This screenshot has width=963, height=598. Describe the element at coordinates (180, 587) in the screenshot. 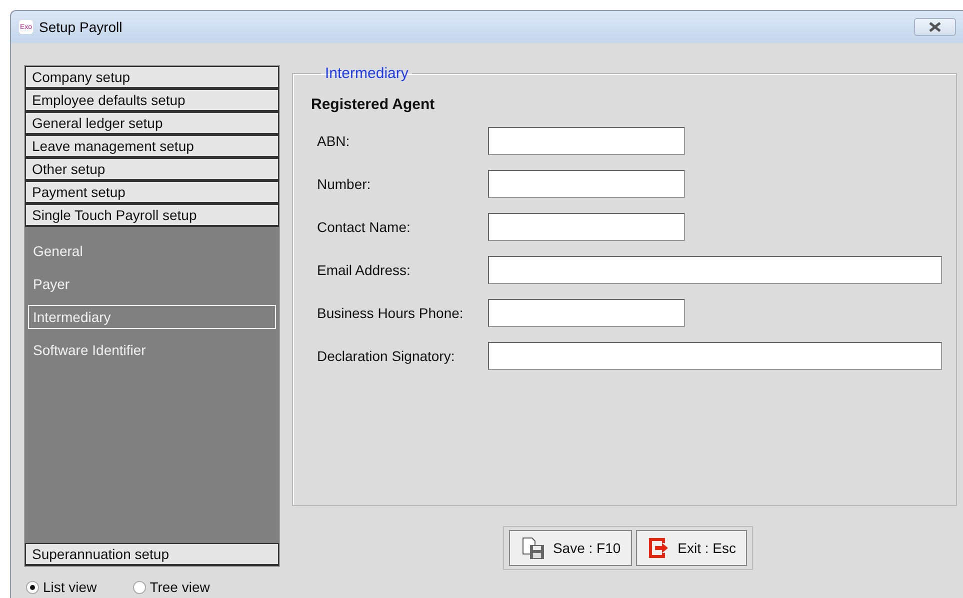

I see `radio-label: Tree view` at that location.